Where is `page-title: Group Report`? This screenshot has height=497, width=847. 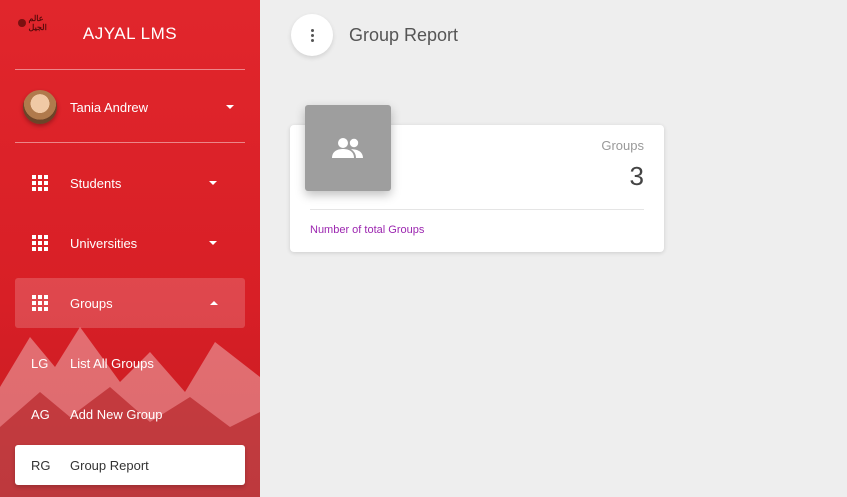
page-title: Group Report is located at coordinates (404, 35).